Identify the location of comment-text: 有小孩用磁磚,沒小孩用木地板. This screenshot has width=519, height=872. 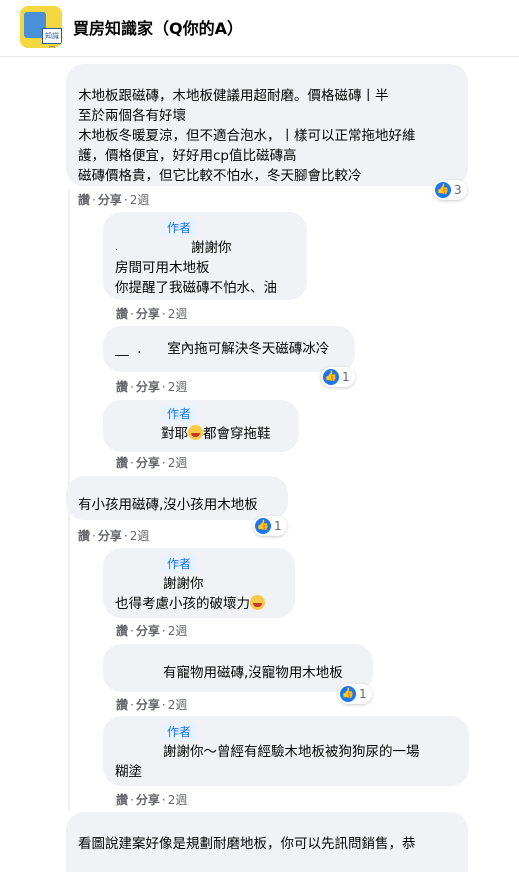
(168, 505).